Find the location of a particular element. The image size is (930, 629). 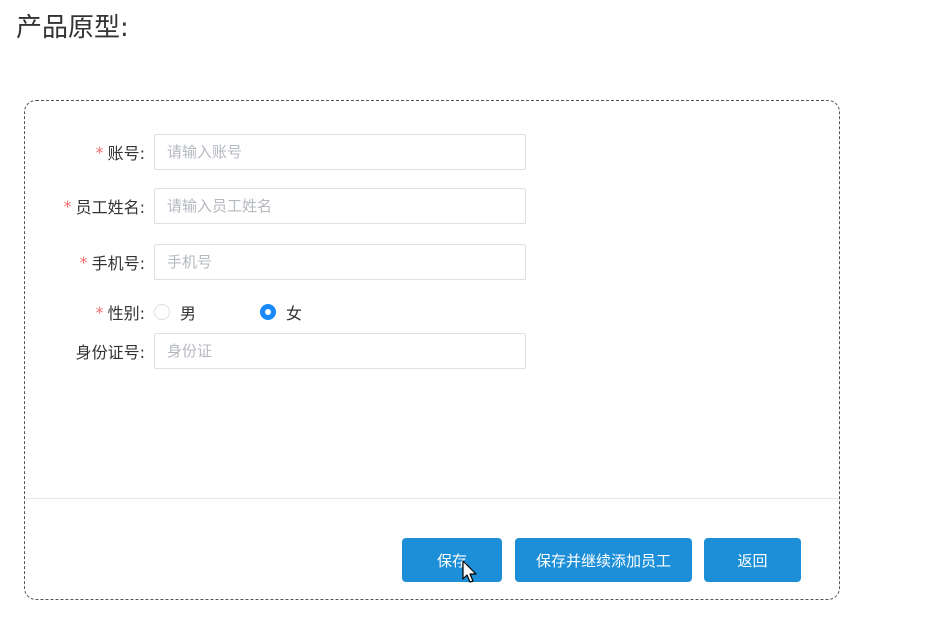

gender-radio-male: 男 is located at coordinates (175, 312).